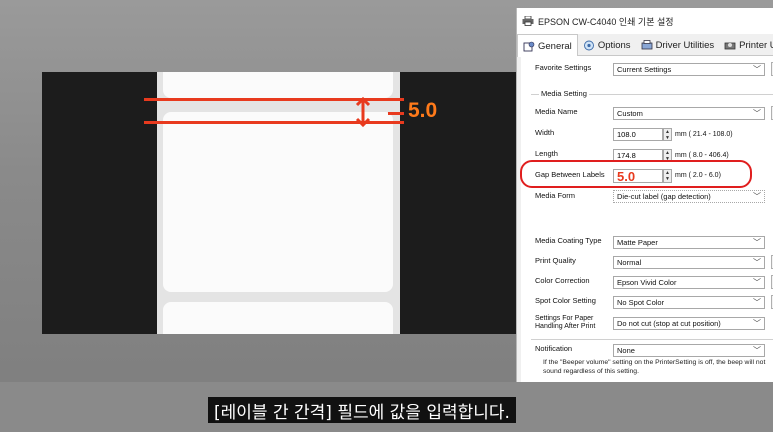 This screenshot has height=432, width=773. I want to click on spot-color-row: Spot Color Setting, so click(574, 301).